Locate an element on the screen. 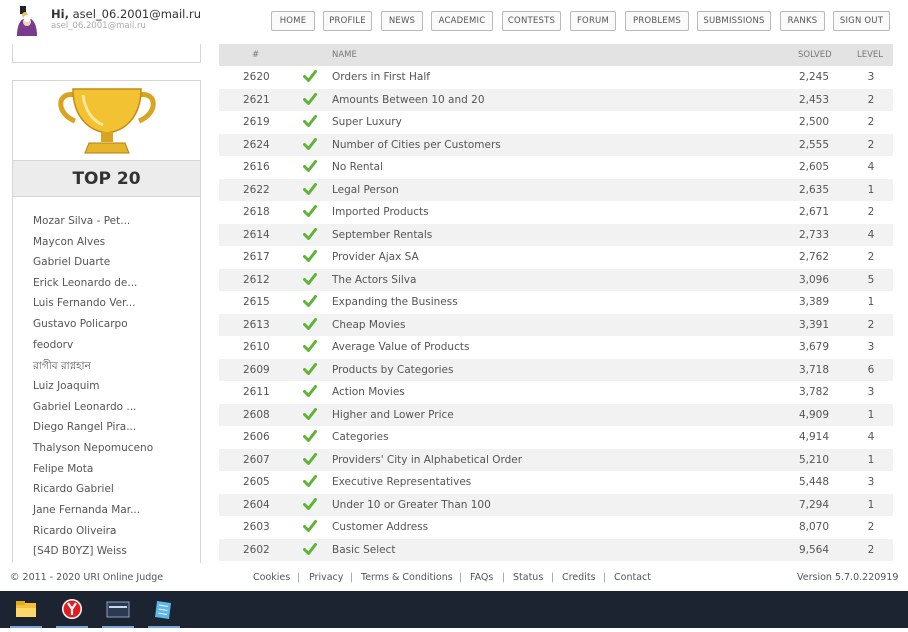 Image resolution: width=908 pixels, height=632 pixels. column-header-solved: SOLVED is located at coordinates (815, 55).